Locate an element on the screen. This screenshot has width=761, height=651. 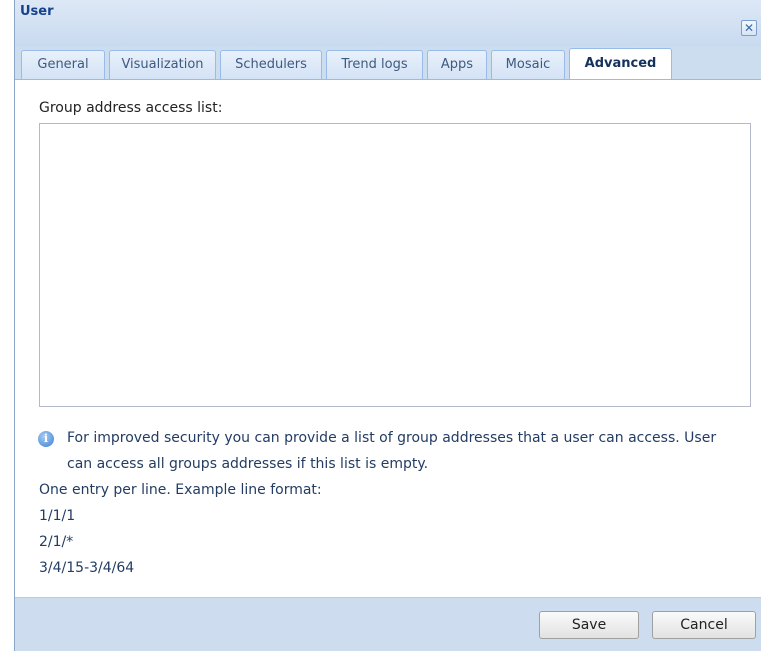
help-example-1: 1/1/1 is located at coordinates (57, 516).